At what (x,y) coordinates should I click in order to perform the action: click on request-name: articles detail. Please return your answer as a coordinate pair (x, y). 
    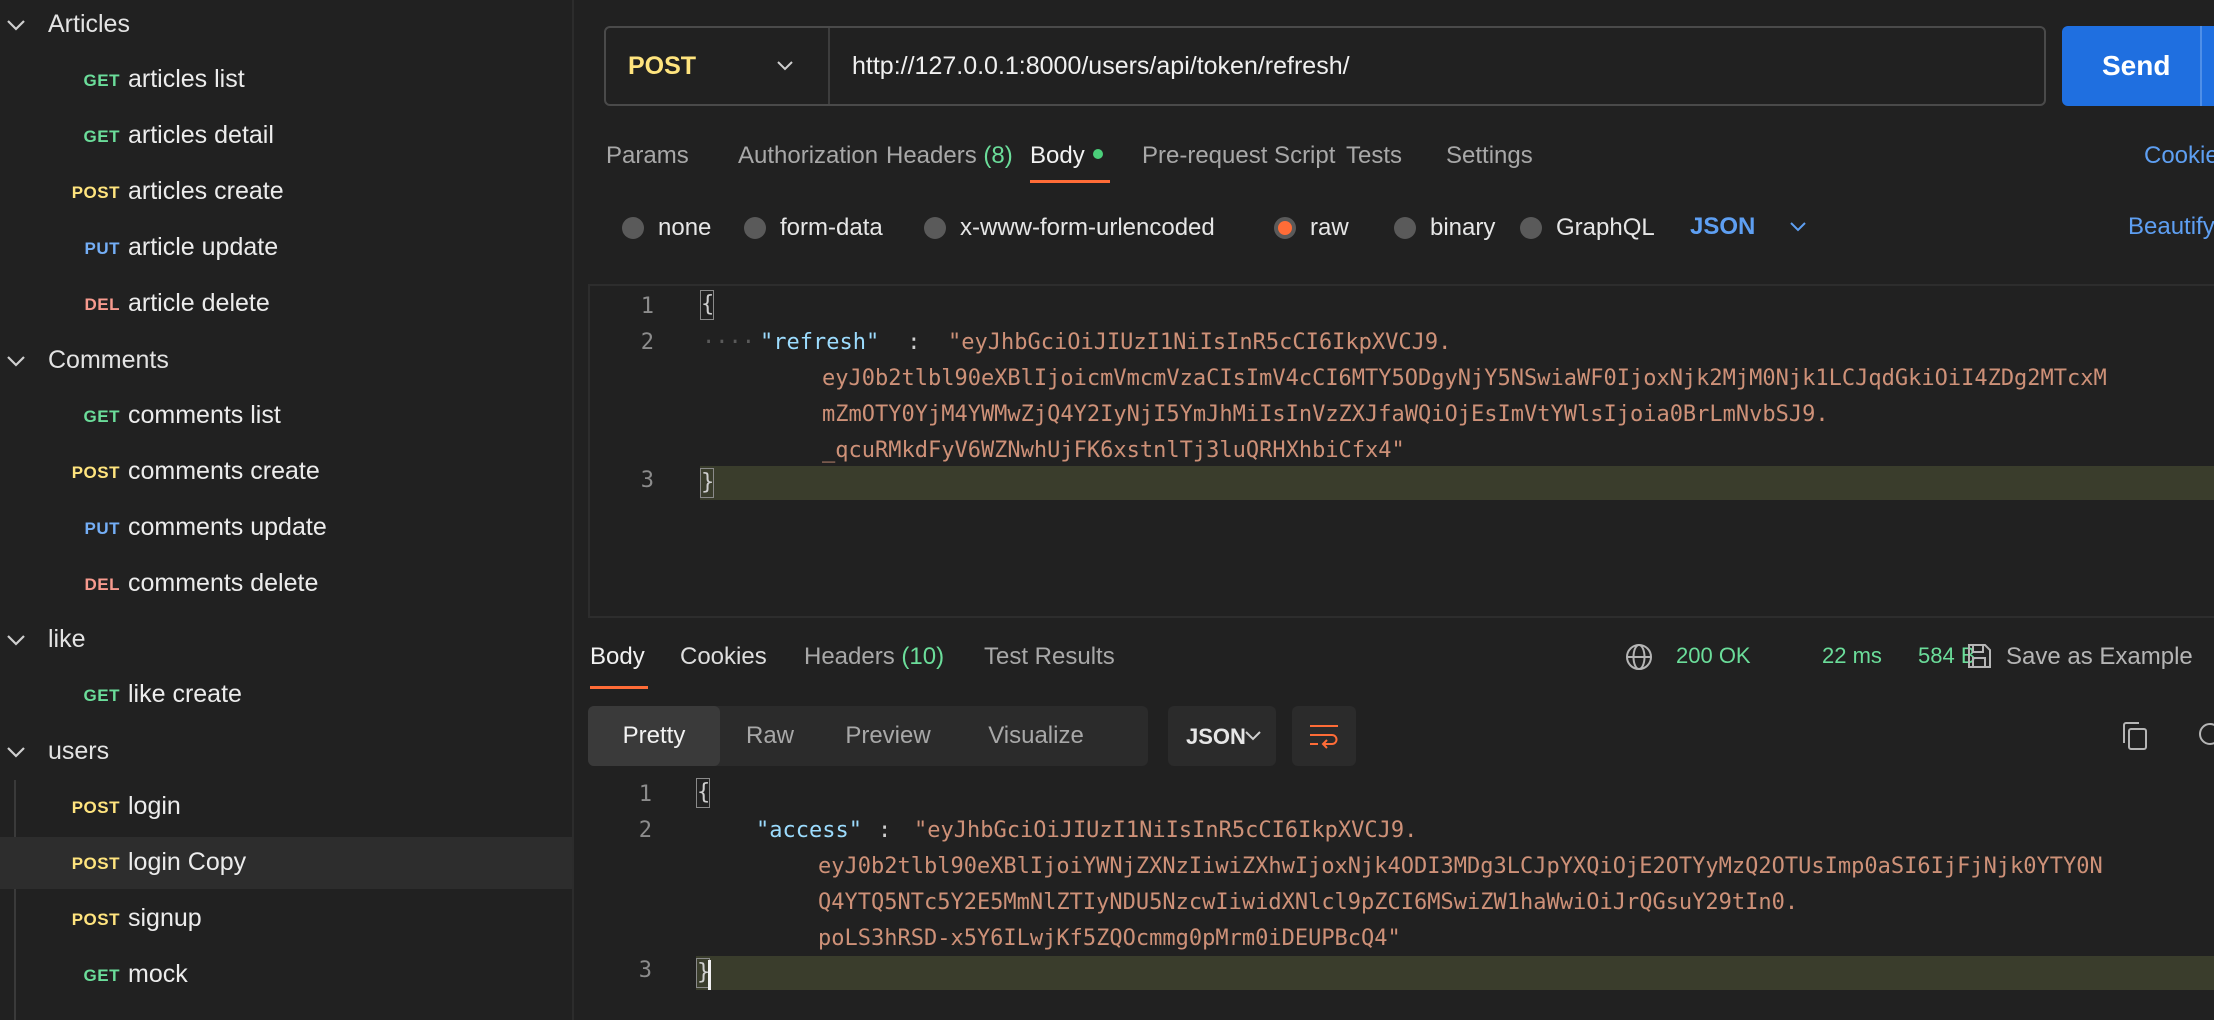
    Looking at the image, I should click on (201, 135).